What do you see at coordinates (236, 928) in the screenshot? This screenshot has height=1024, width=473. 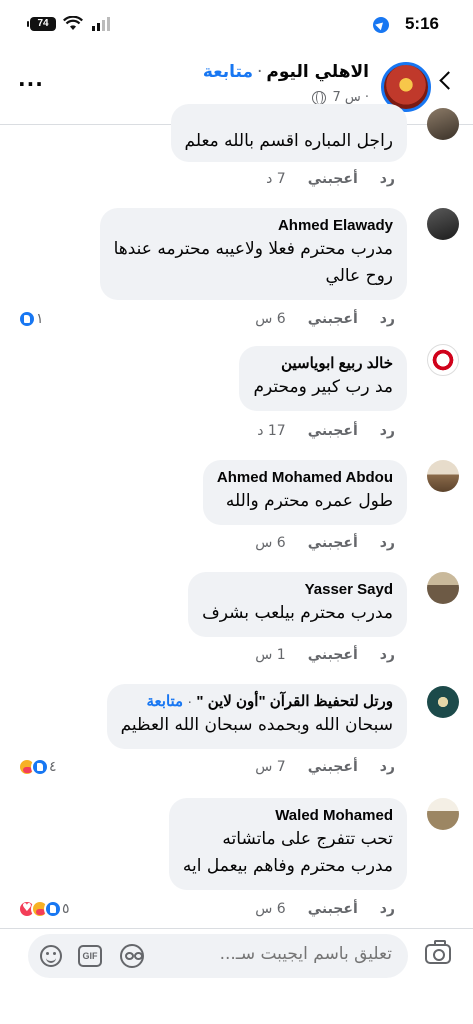 I see `composer-divider` at bounding box center [236, 928].